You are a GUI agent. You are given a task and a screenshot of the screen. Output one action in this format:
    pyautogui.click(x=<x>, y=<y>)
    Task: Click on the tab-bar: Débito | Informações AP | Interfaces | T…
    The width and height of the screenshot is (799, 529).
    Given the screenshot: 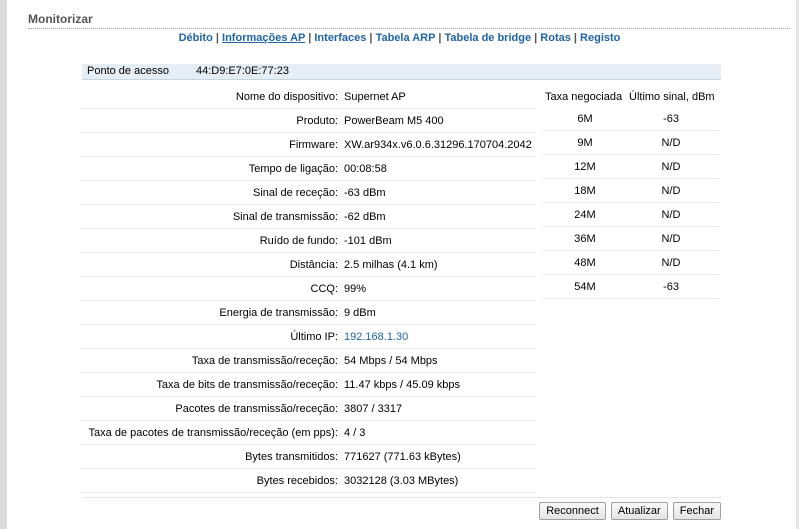 What is the action you would take?
    pyautogui.click(x=399, y=38)
    